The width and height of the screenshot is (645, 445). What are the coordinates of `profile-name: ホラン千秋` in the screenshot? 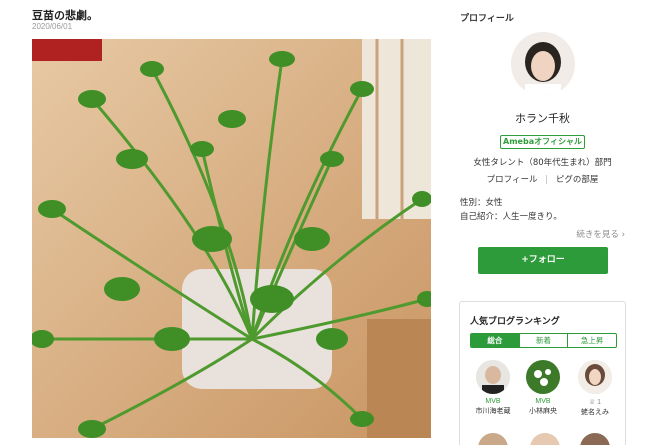 It's located at (542, 118).